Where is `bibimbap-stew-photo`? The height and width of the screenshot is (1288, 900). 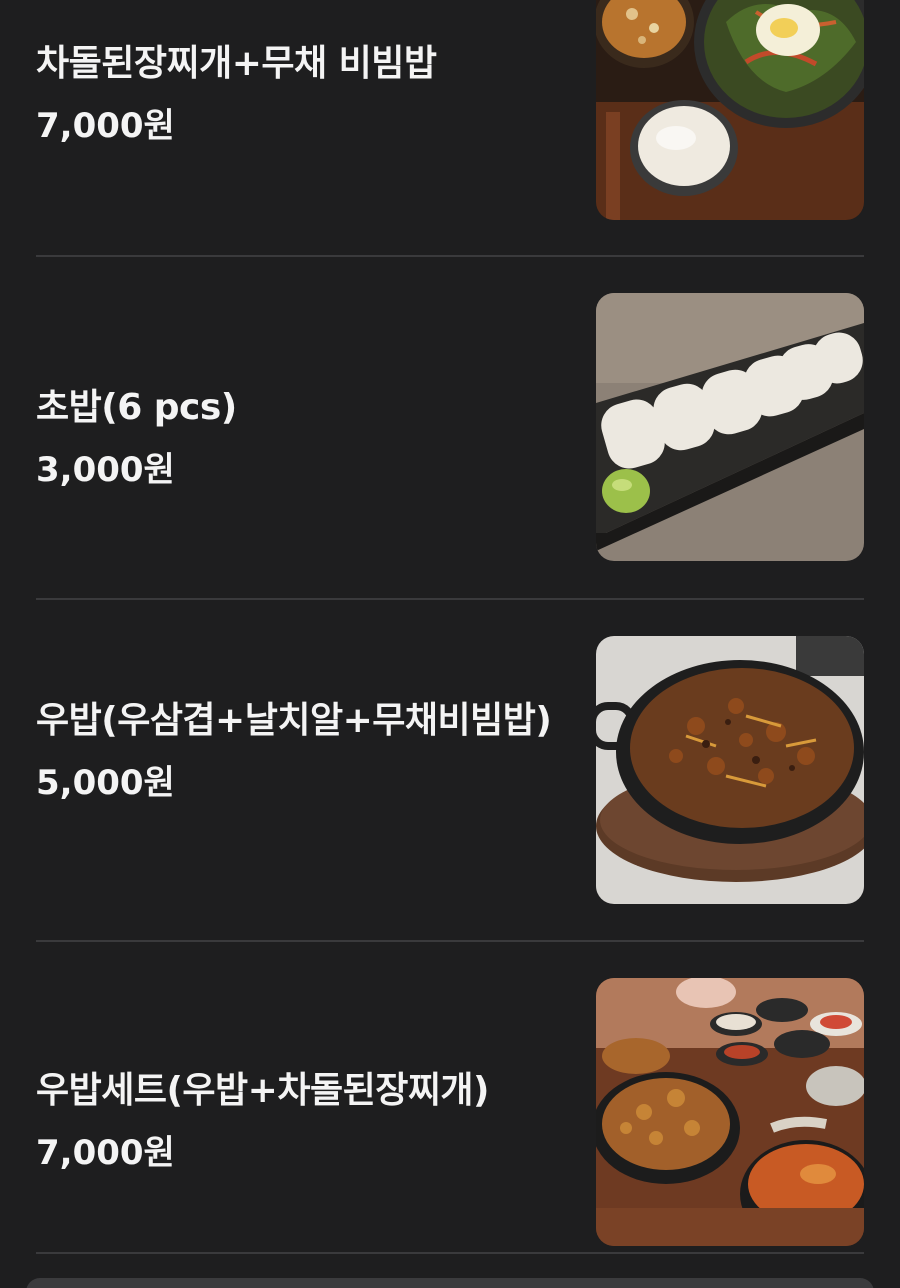 bibimbap-stew-photo is located at coordinates (730, 110).